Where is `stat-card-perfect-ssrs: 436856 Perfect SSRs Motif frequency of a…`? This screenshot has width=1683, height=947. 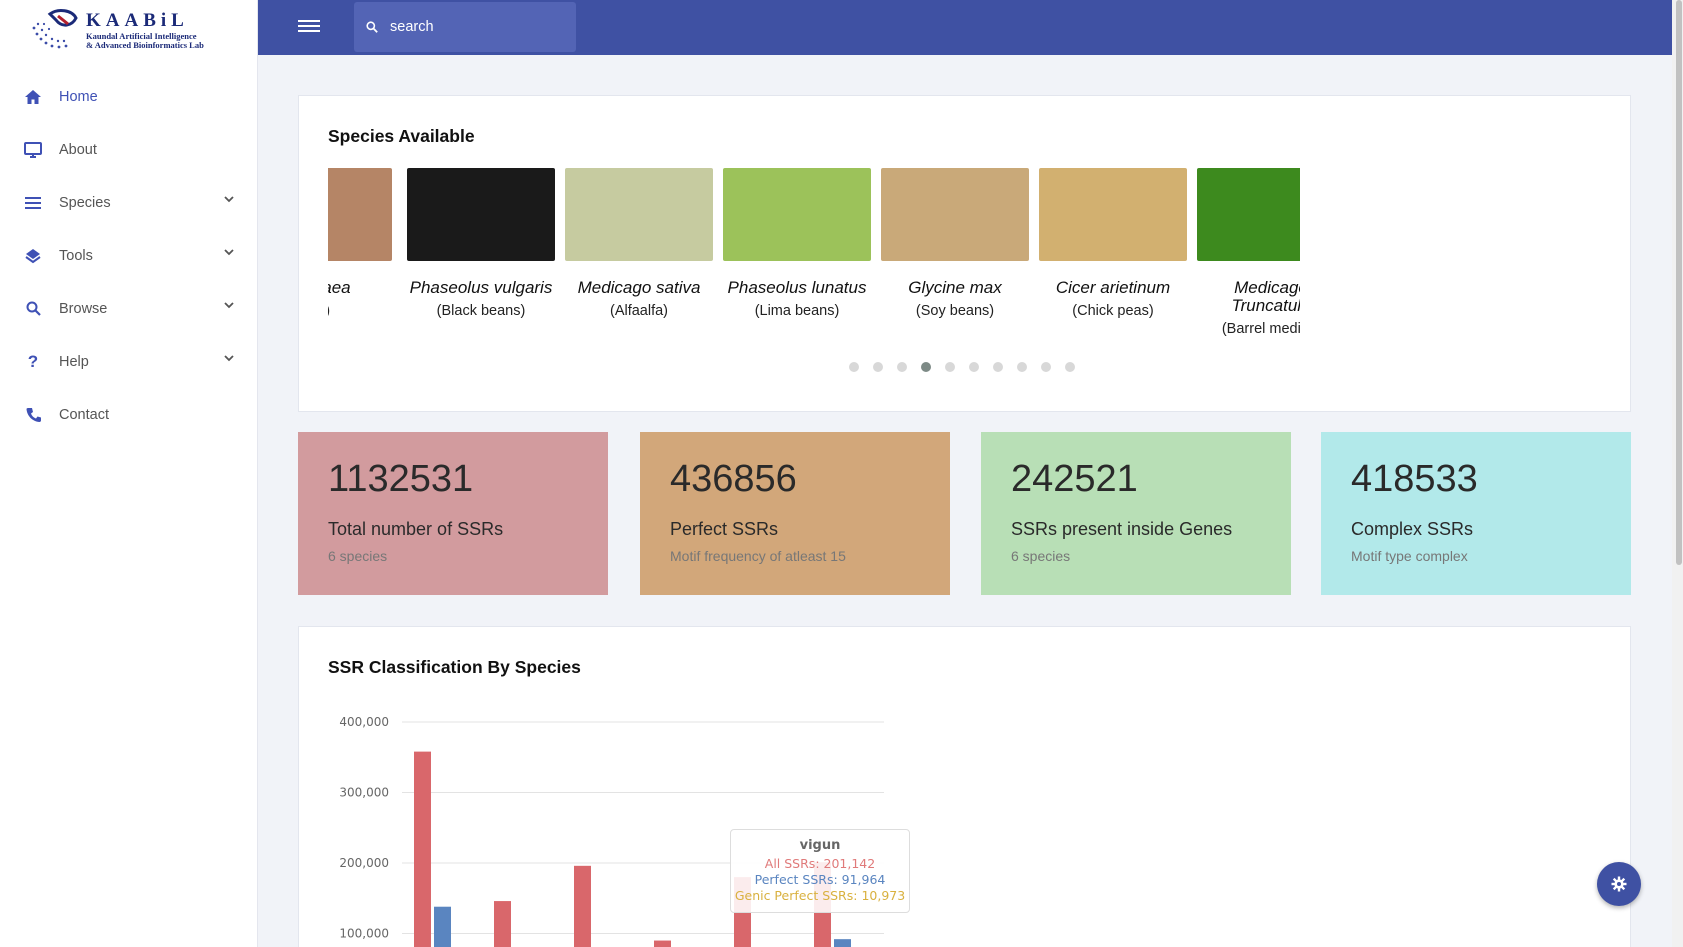
stat-card-perfect-ssrs: 436856 Perfect SSRs Motif frequency of a… is located at coordinates (795, 513).